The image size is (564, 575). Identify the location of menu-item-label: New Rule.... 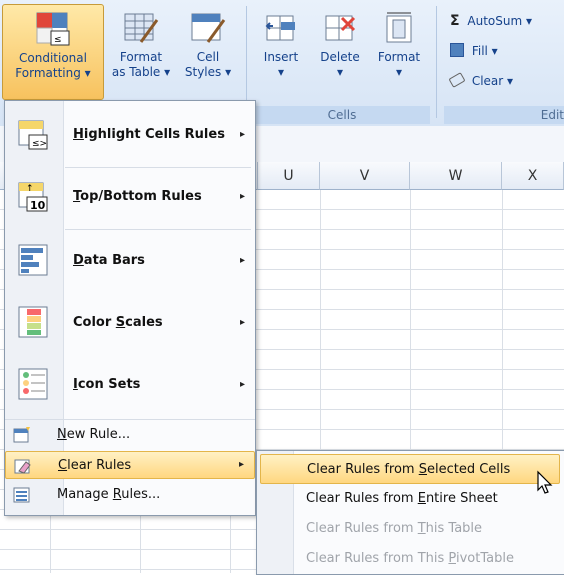
(94, 434).